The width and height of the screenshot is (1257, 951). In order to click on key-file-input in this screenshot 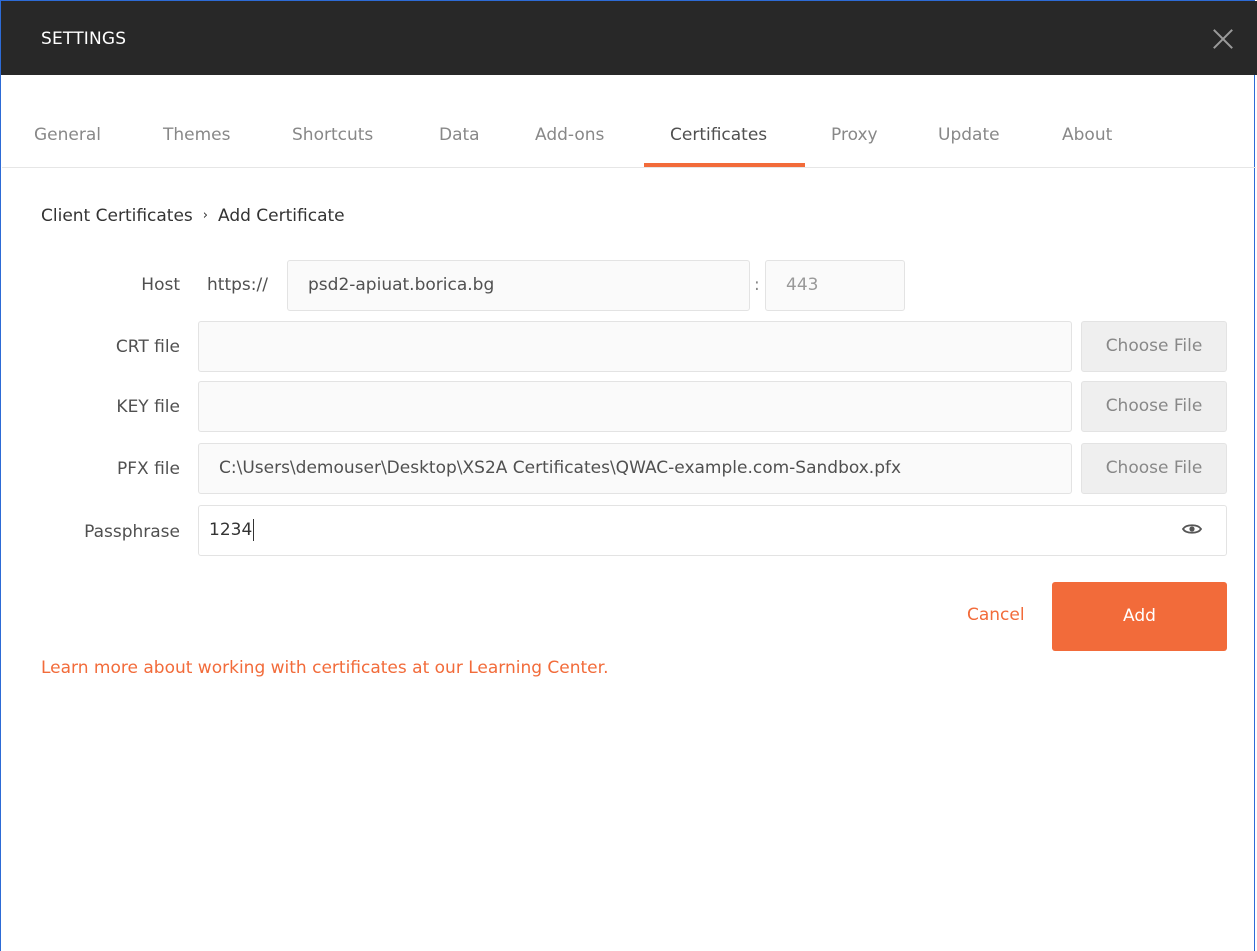, I will do `click(635, 406)`.